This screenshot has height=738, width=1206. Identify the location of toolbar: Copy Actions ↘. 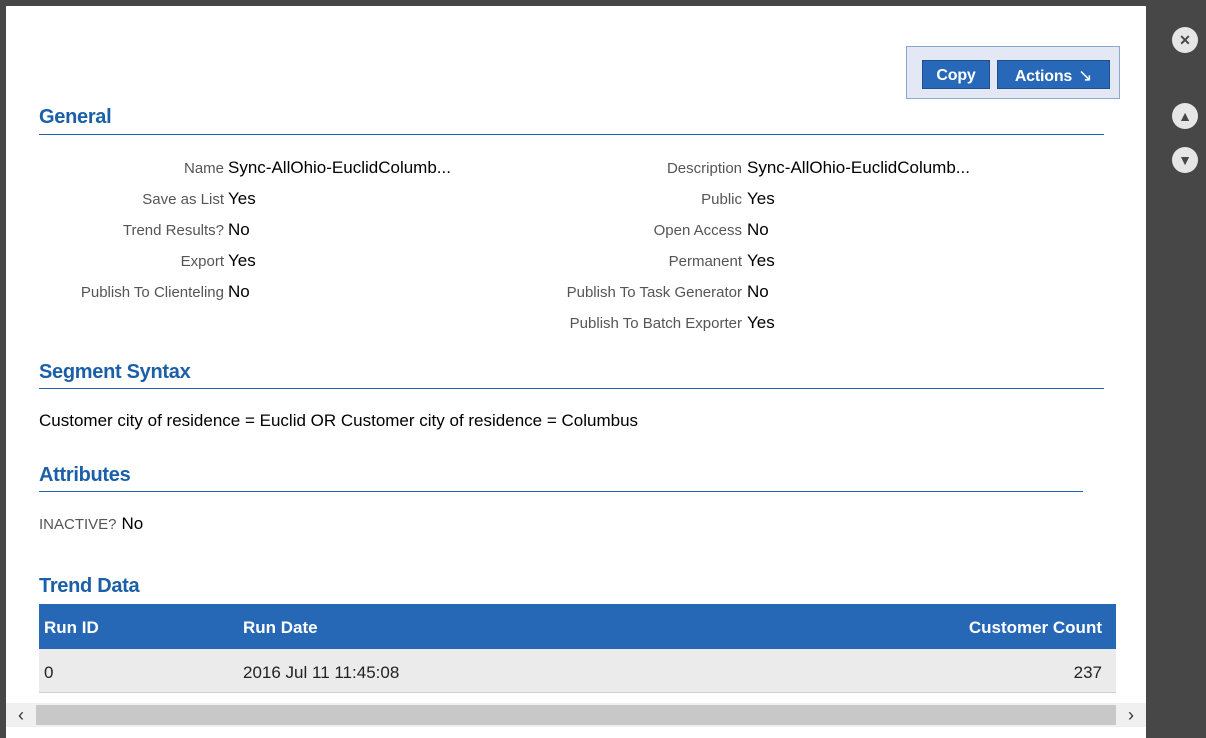
(1013, 72).